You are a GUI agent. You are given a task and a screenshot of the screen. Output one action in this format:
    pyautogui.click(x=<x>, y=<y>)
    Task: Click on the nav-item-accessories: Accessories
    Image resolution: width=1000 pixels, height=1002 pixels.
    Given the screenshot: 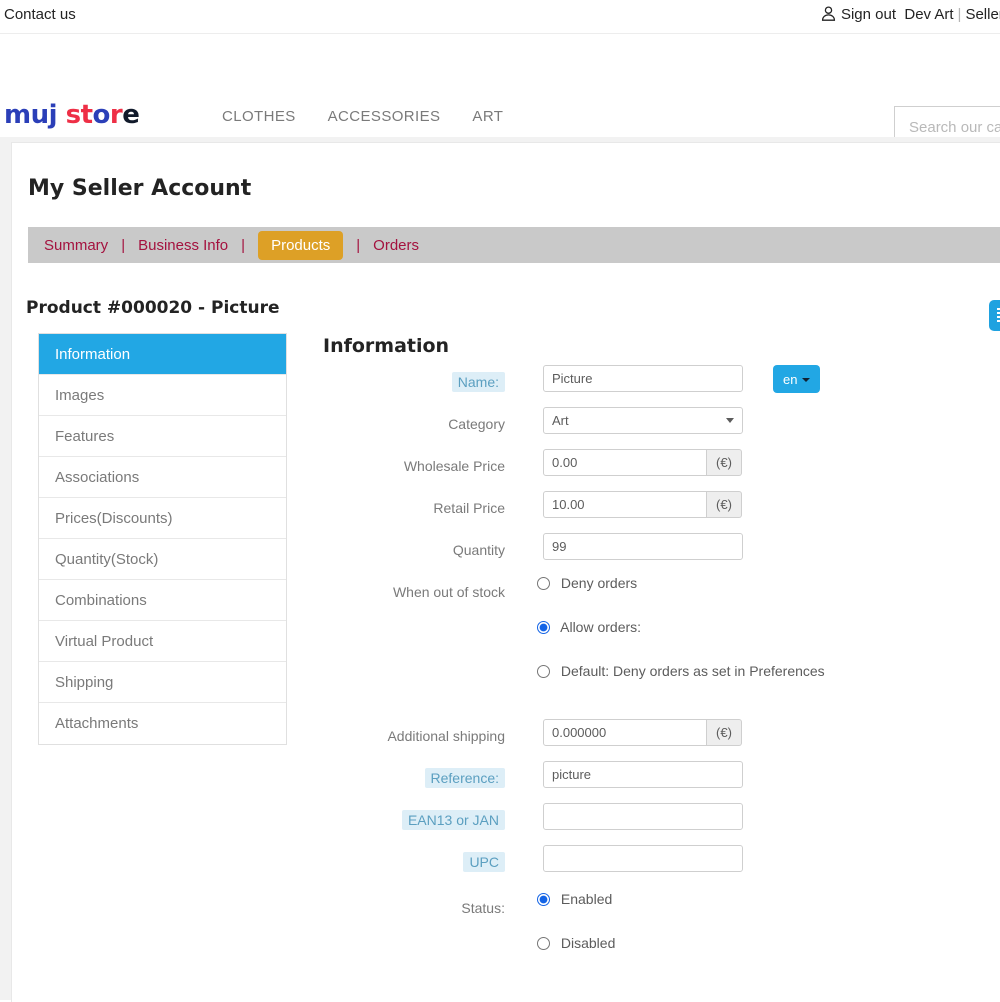 What is the action you would take?
    pyautogui.click(x=384, y=116)
    